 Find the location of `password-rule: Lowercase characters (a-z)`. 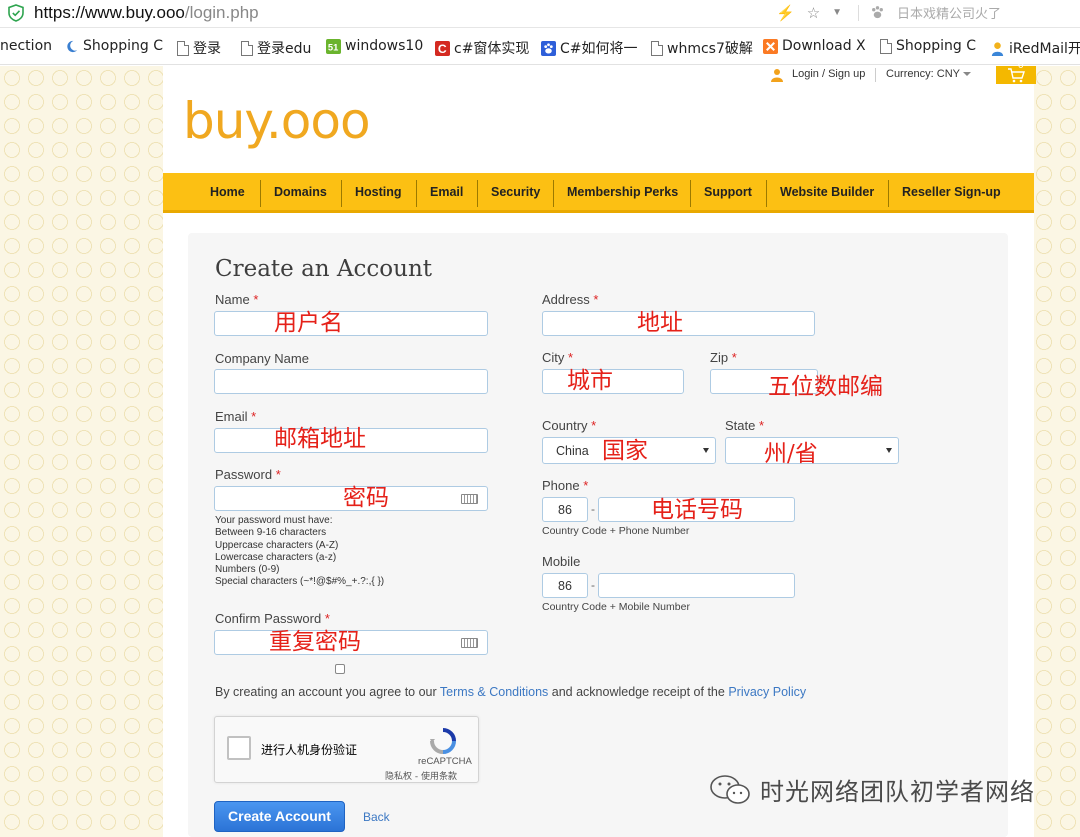

password-rule: Lowercase characters (a-z) is located at coordinates (276, 557).